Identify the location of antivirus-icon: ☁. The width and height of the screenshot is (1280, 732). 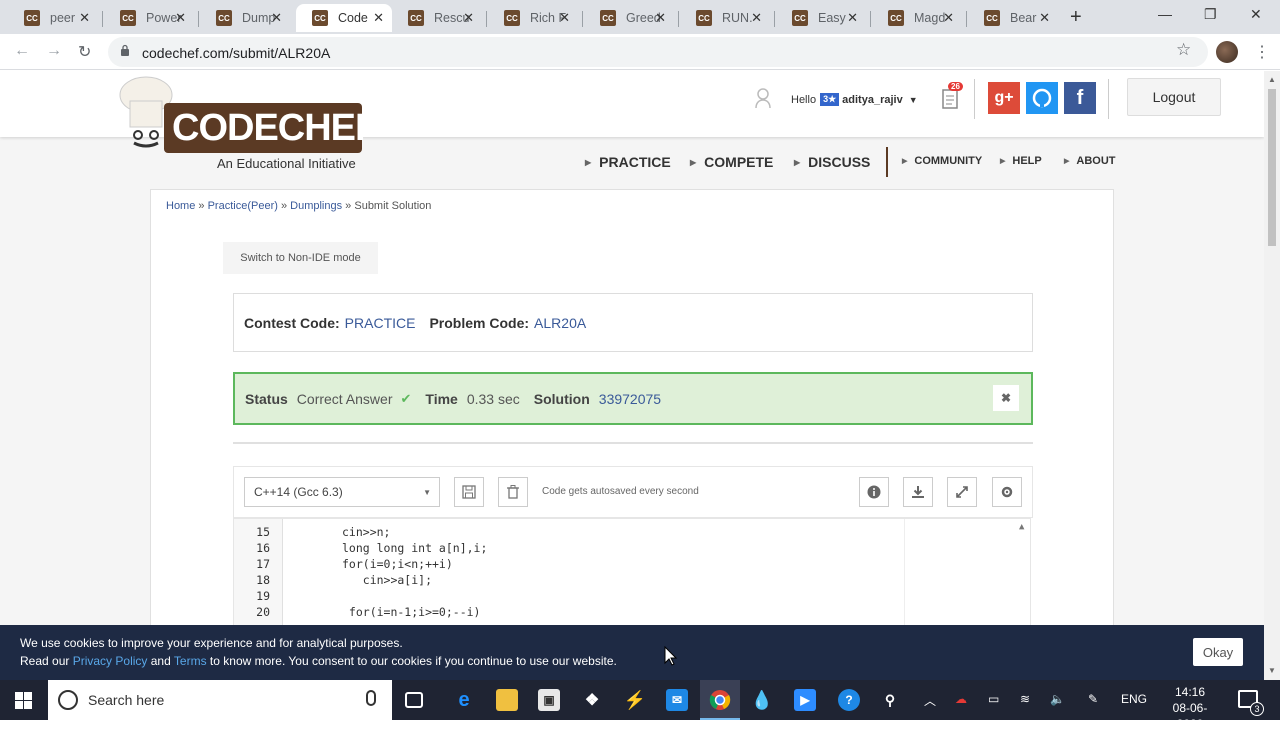
(961, 699).